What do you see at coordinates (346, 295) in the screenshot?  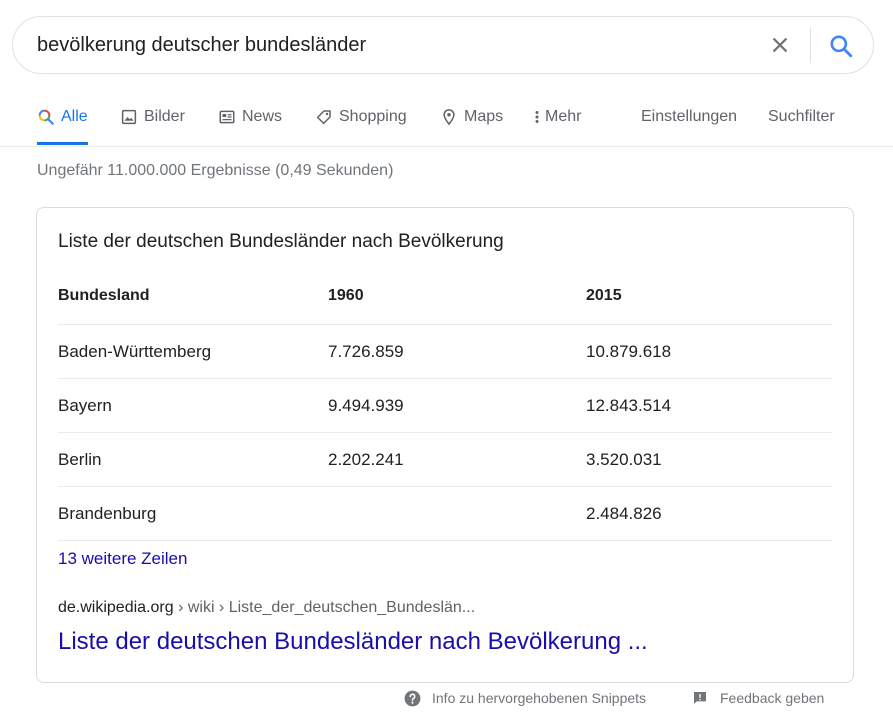 I see `column-header: 1960` at bounding box center [346, 295].